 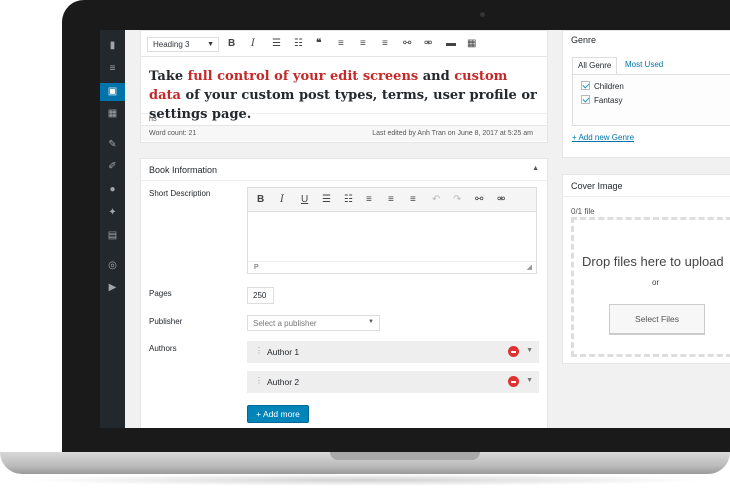 I want to click on word-count: Word count: 21, so click(x=173, y=133).